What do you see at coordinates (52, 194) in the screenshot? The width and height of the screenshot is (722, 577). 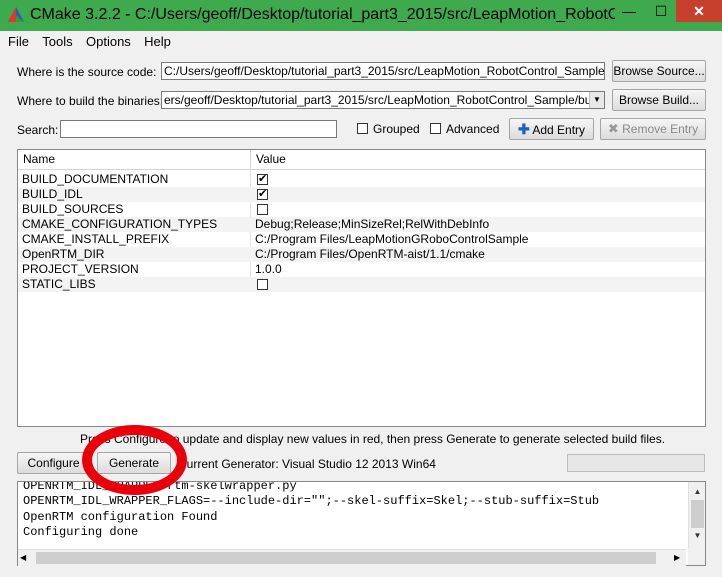 I see `row-name: BUILD_IDL` at bounding box center [52, 194].